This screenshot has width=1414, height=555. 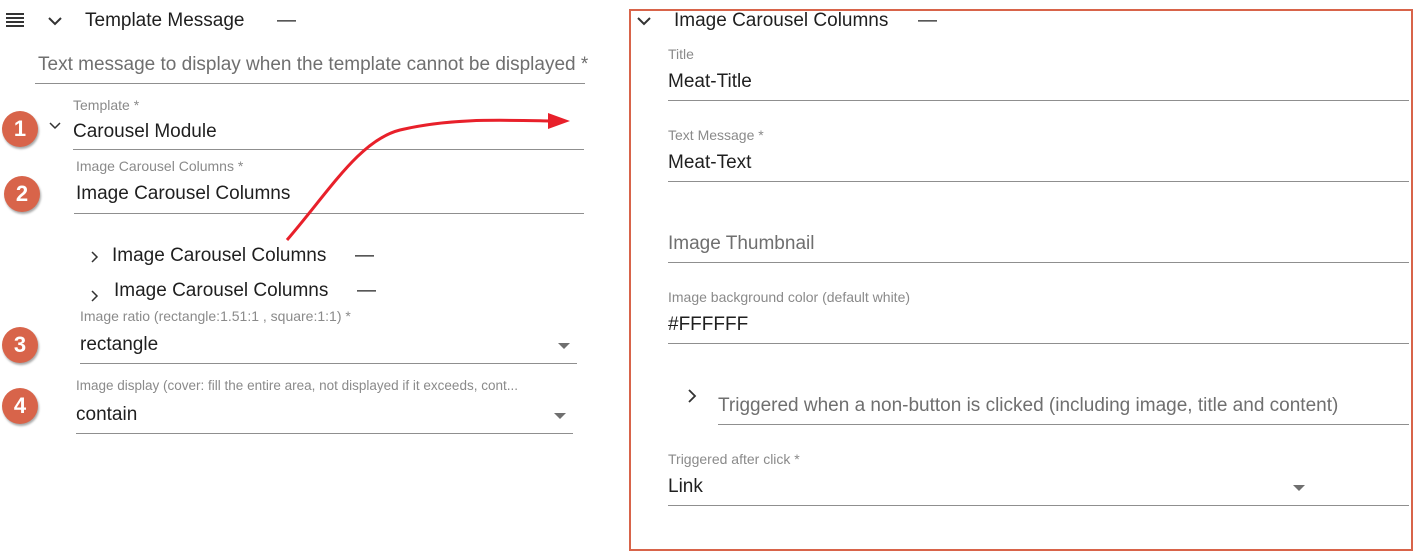 What do you see at coordinates (685, 487) in the screenshot?
I see `after-click-select: Link` at bounding box center [685, 487].